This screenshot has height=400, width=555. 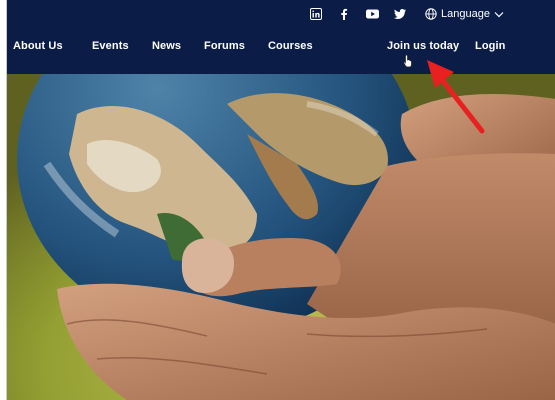 What do you see at coordinates (38, 46) in the screenshot?
I see `nav-about-us: About Us` at bounding box center [38, 46].